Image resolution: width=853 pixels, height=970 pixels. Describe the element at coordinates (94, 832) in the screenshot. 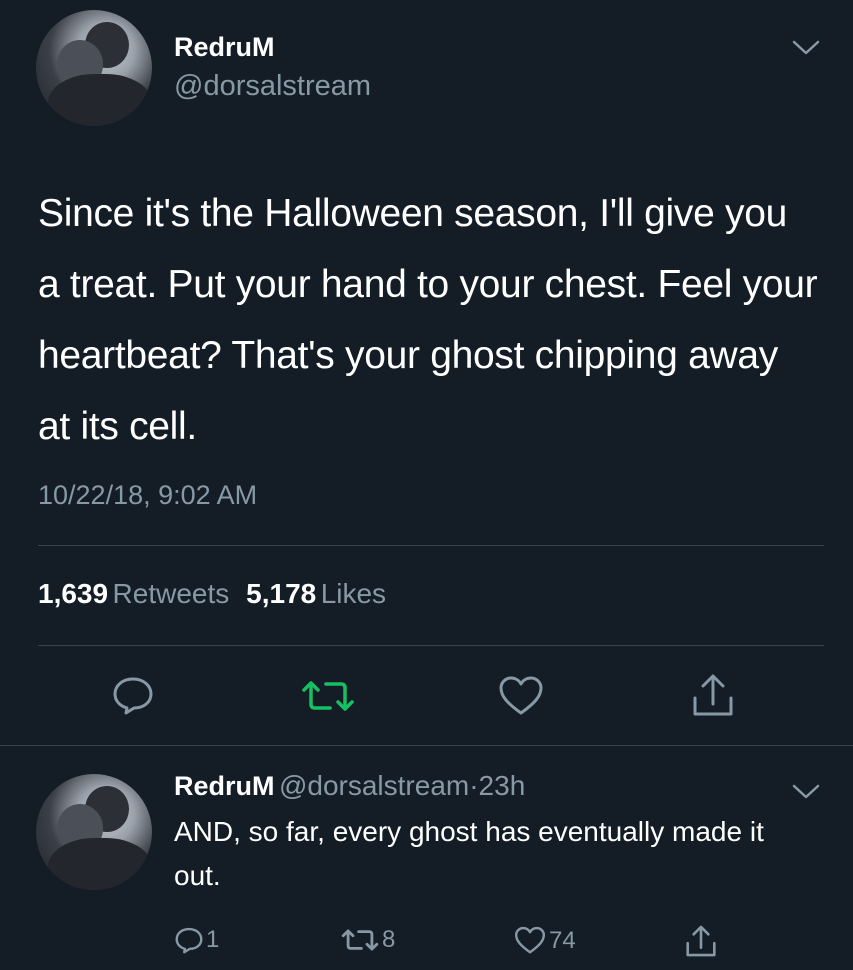

I see `reply-author-avatar` at that location.